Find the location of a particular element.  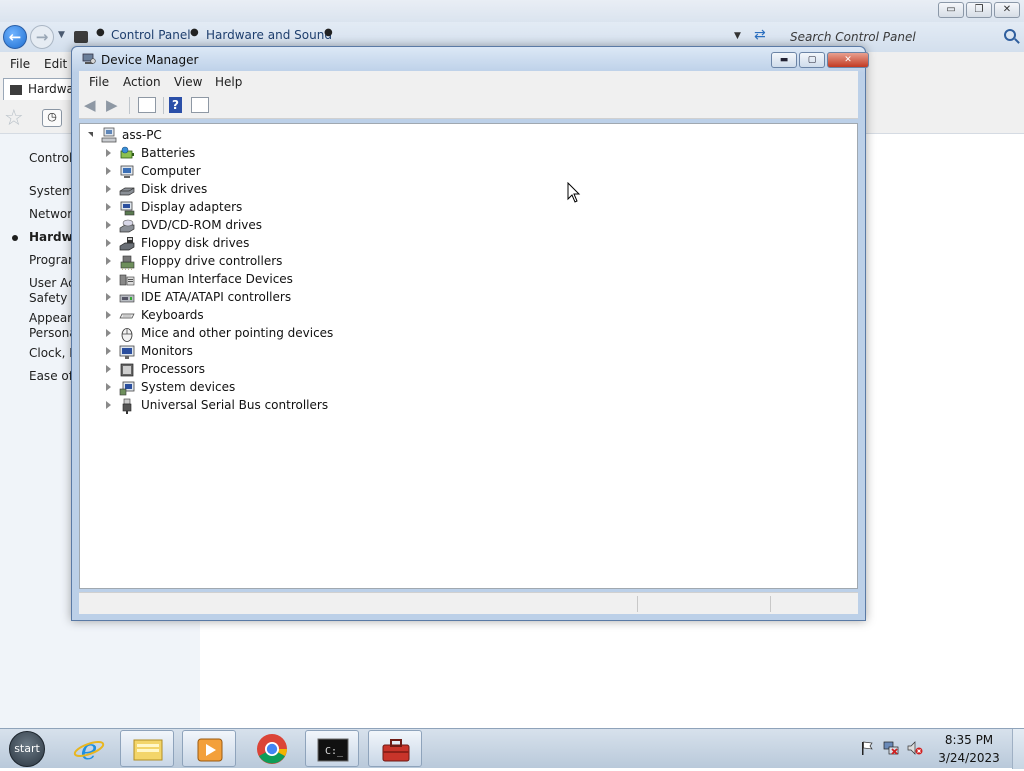

dm-menubar: File Action View Help is located at coordinates (468, 82).